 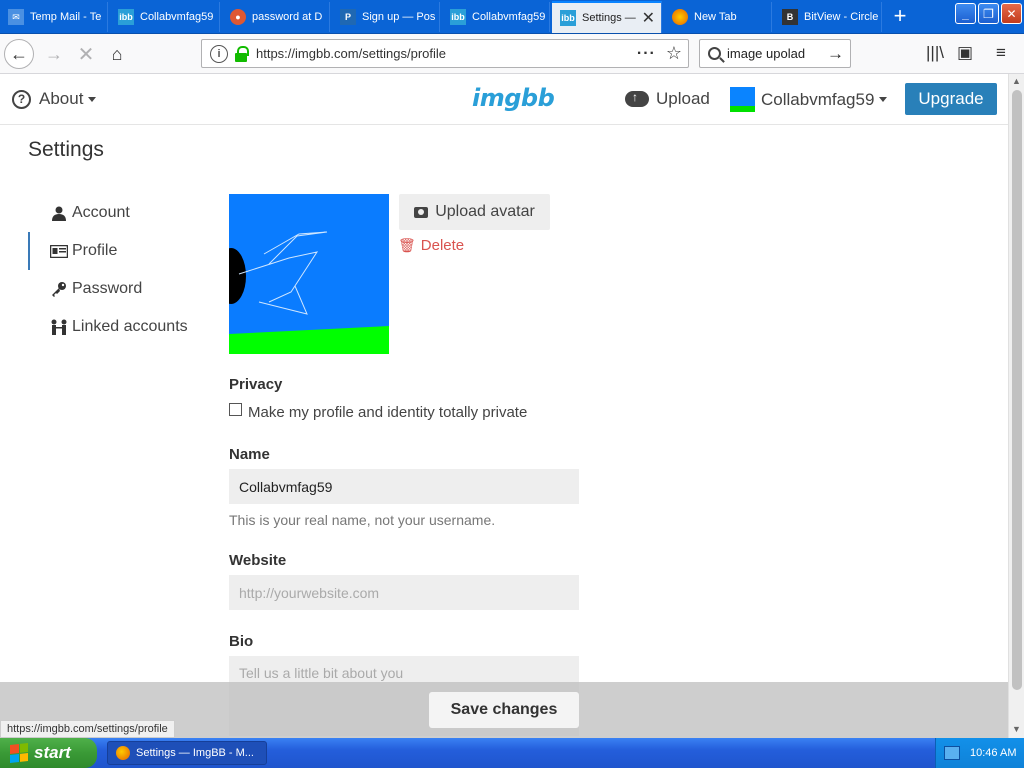 I want to click on nav-item-linked-accounts: Linked accounts, so click(x=108, y=327).